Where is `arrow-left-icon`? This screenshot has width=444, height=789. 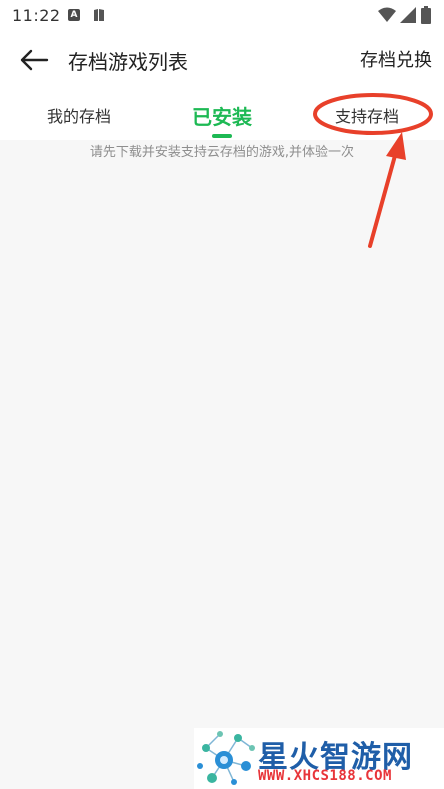
arrow-left-icon is located at coordinates (34, 60).